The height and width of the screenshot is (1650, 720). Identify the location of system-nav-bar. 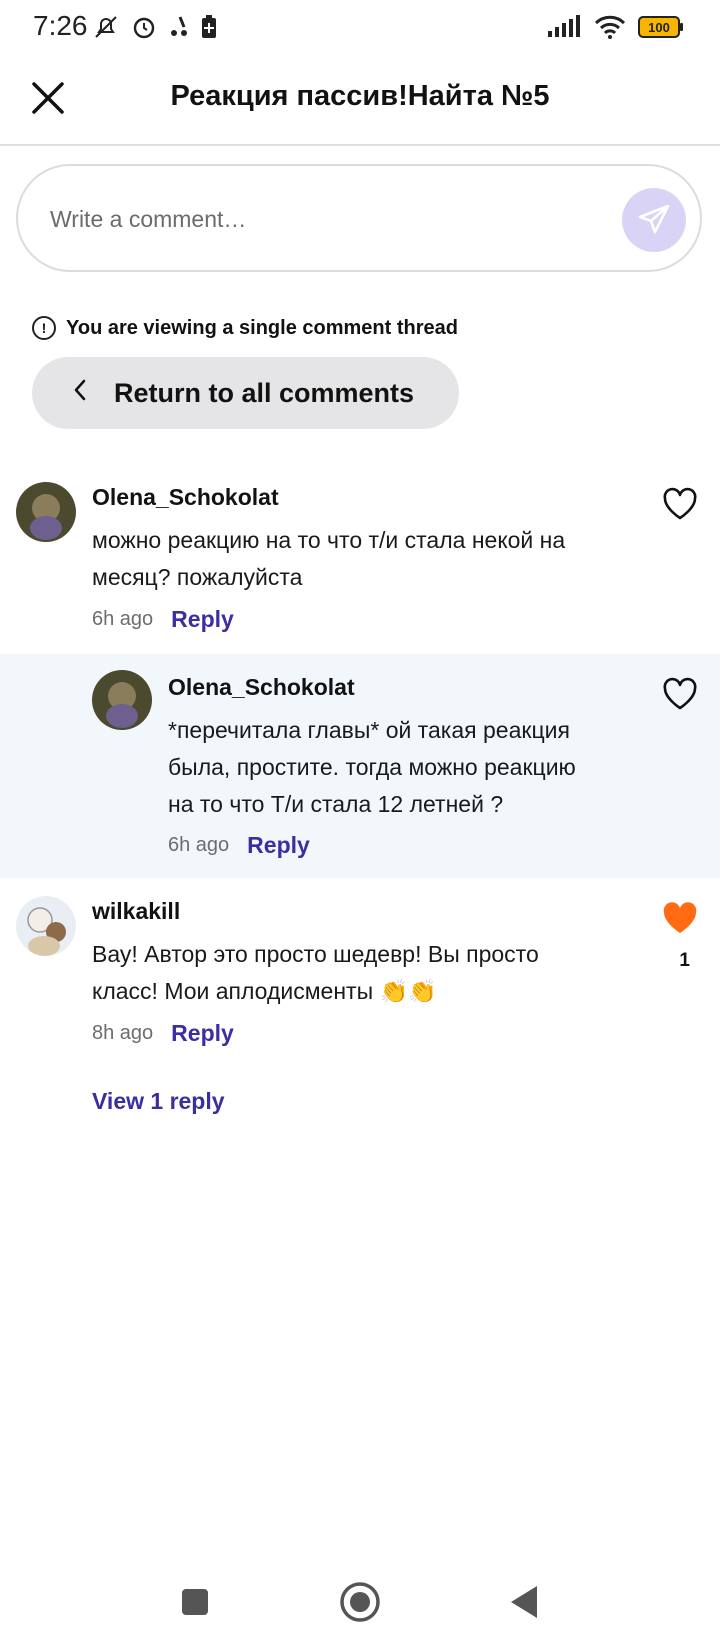
(360, 1600).